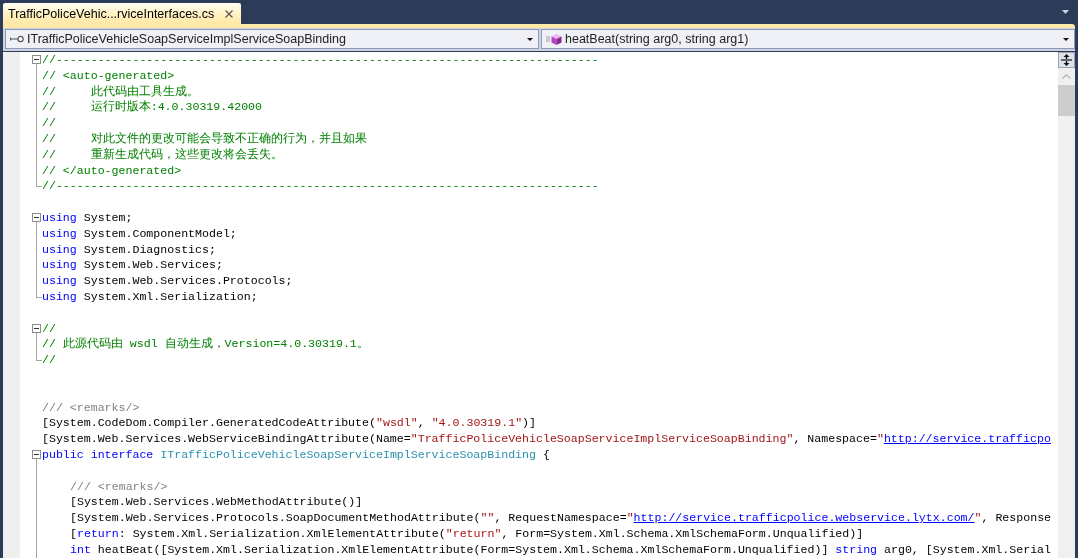  Describe the element at coordinates (132, 265) in the screenshot. I see `code-line: using System.Web.Services;` at that location.